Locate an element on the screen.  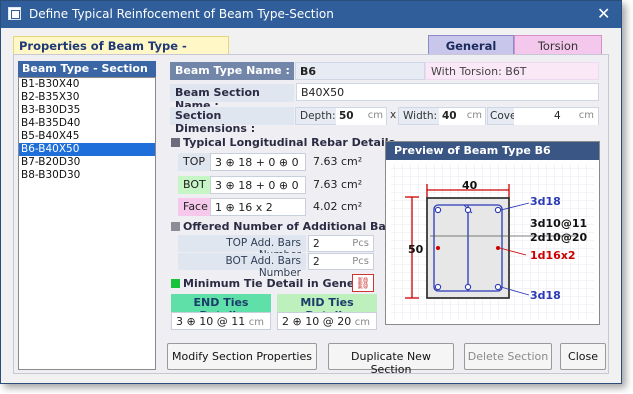
face-rebar-area: 4.02 cm² is located at coordinates (338, 206).